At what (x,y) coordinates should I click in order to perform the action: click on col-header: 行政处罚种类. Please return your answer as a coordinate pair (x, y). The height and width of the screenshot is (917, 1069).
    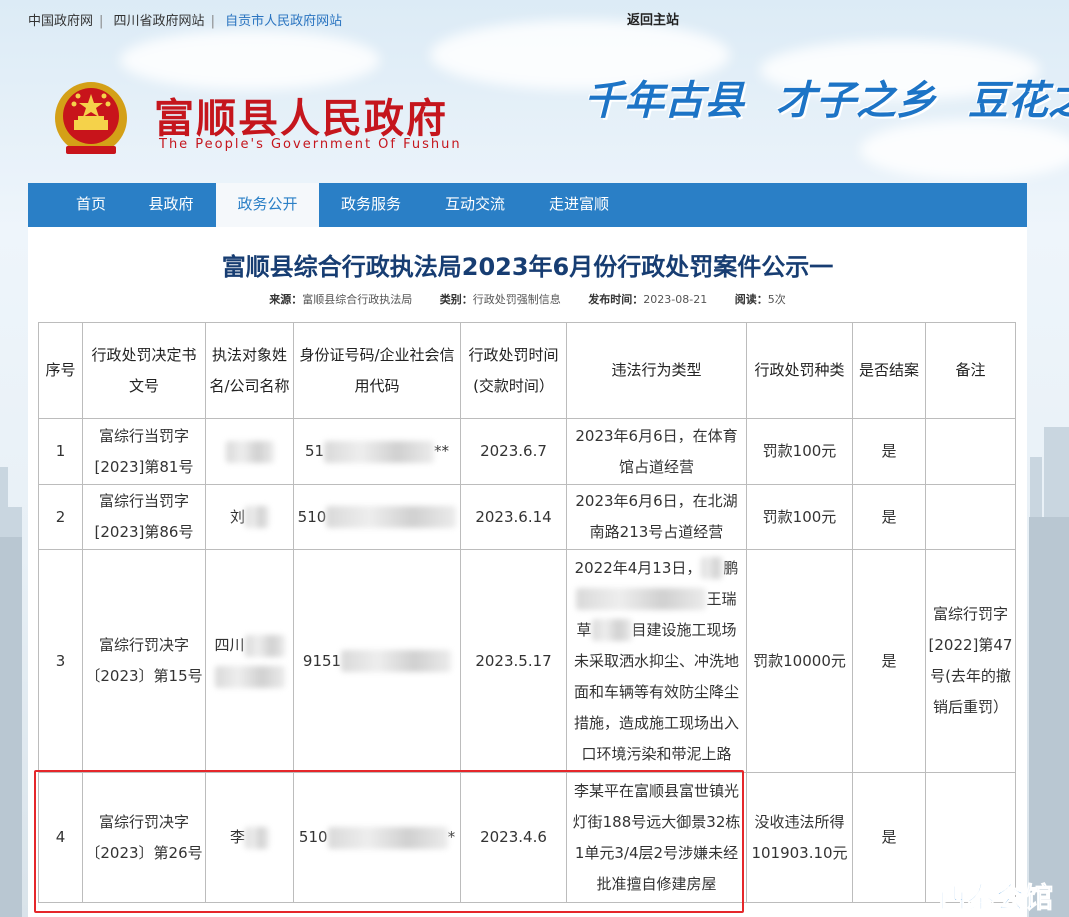
    Looking at the image, I should click on (799, 370).